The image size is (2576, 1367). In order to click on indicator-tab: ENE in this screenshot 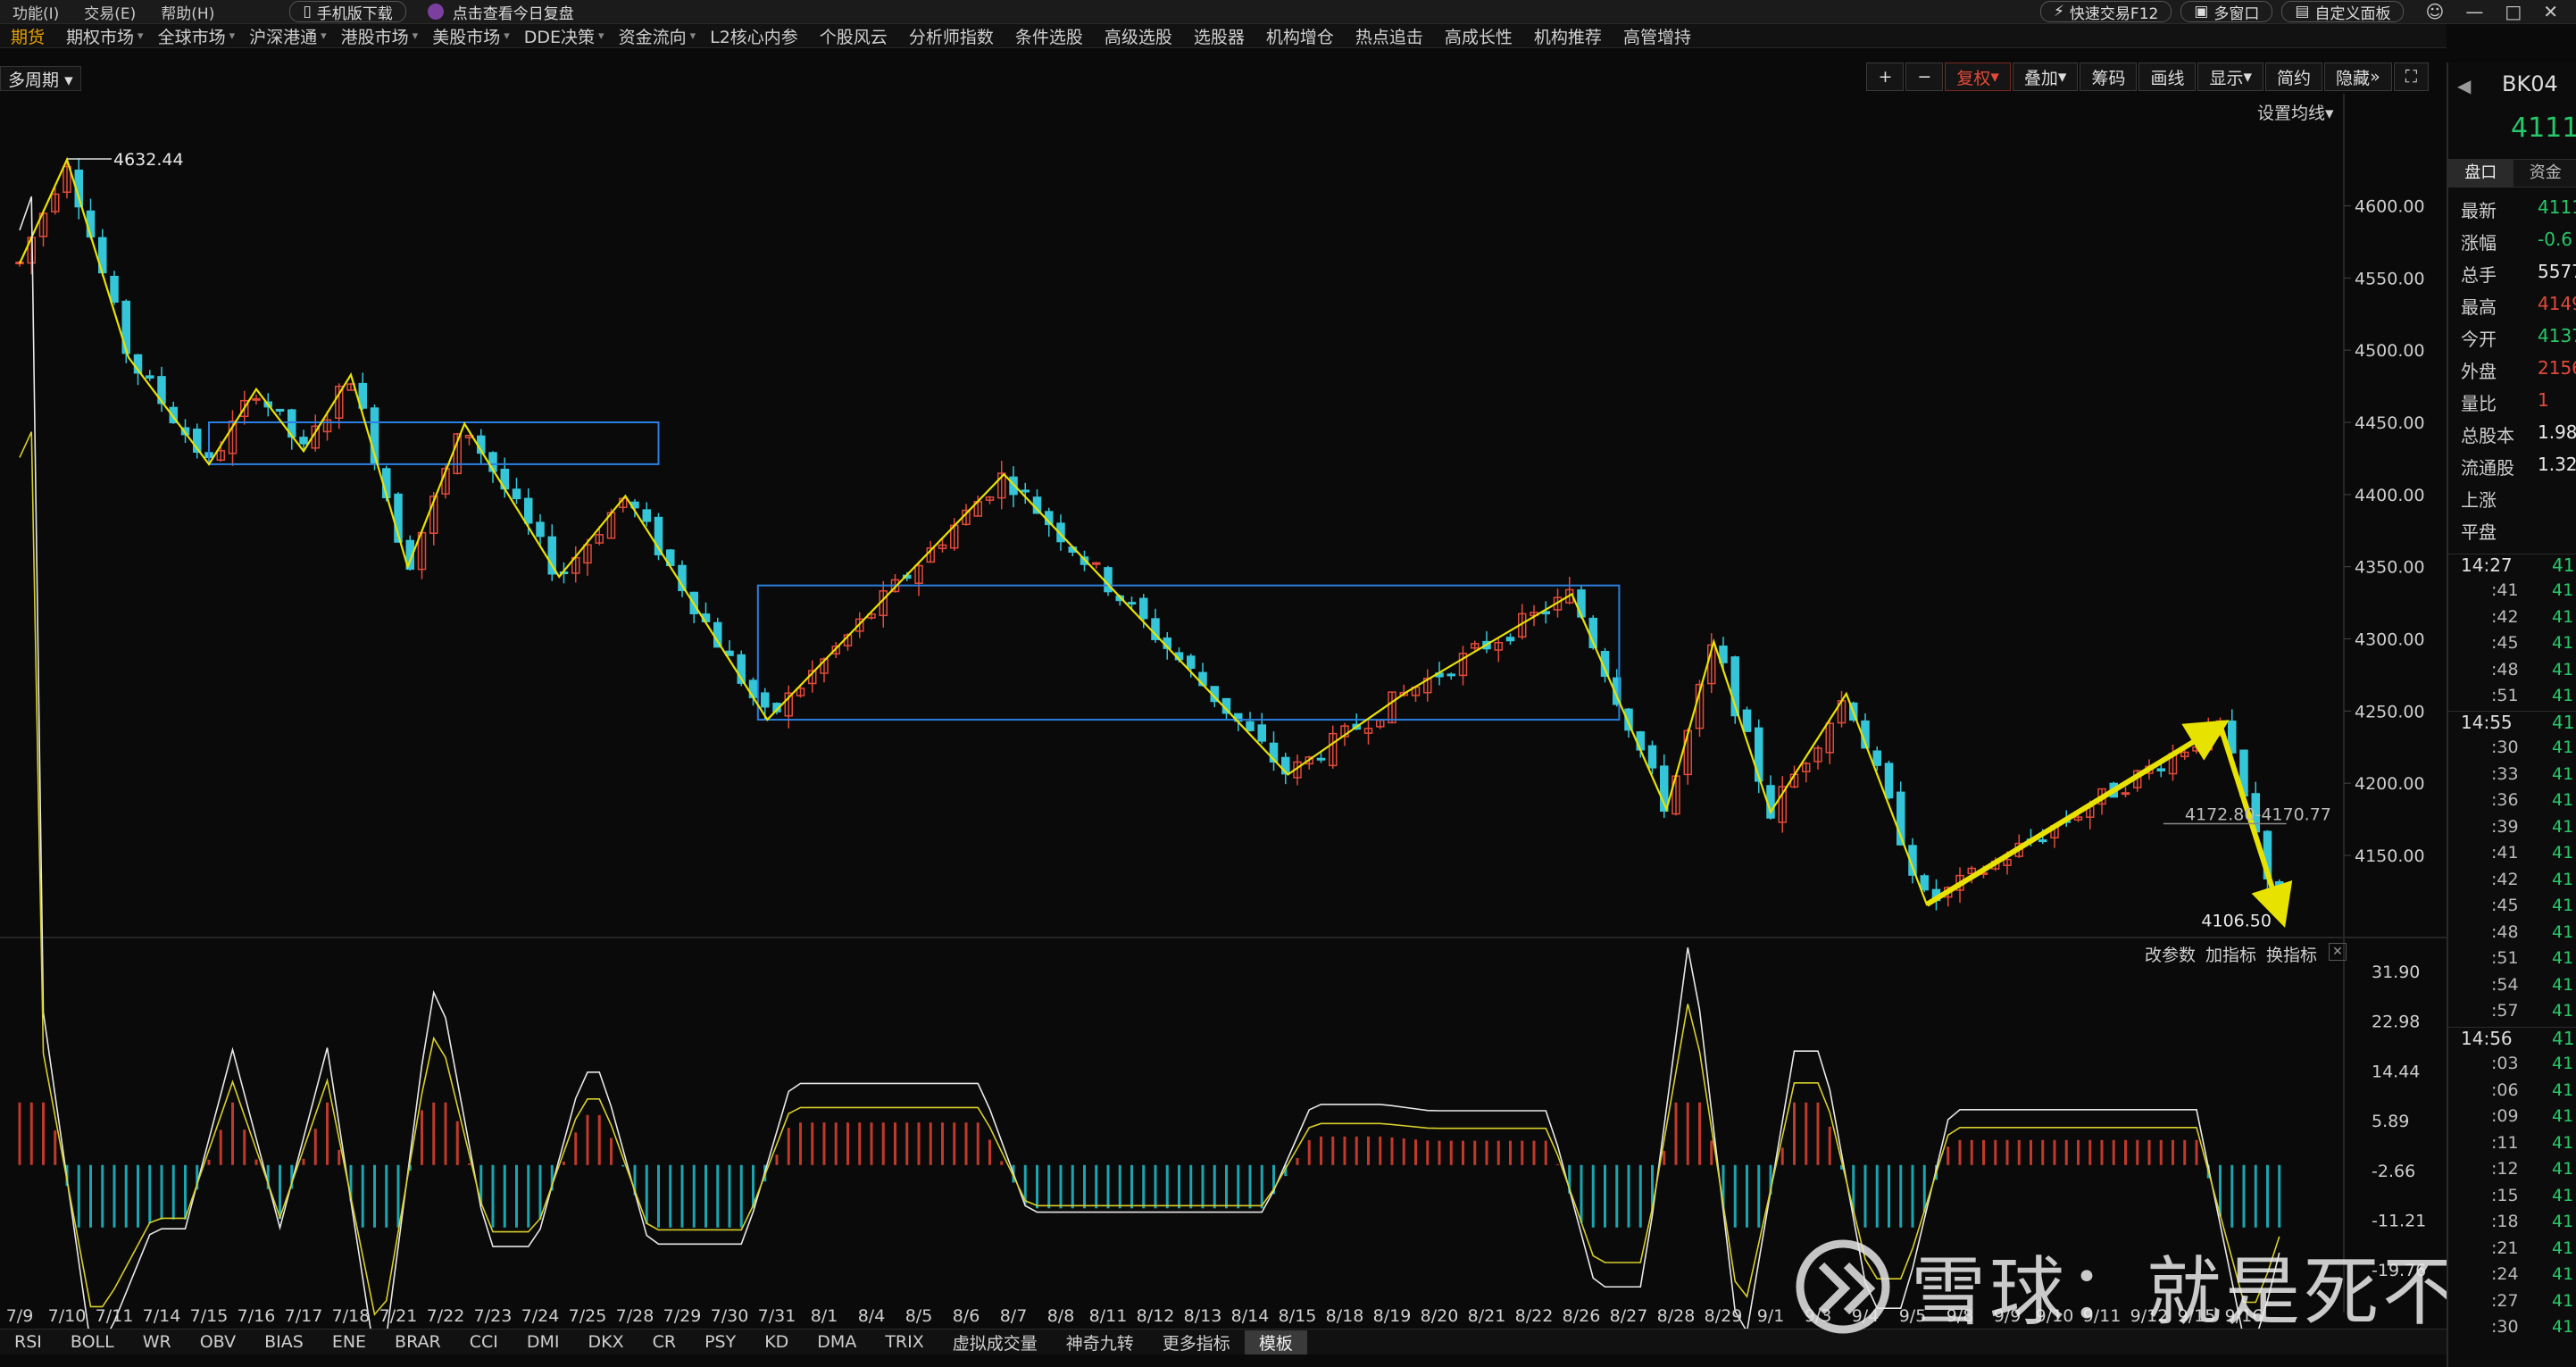, I will do `click(349, 1342)`.